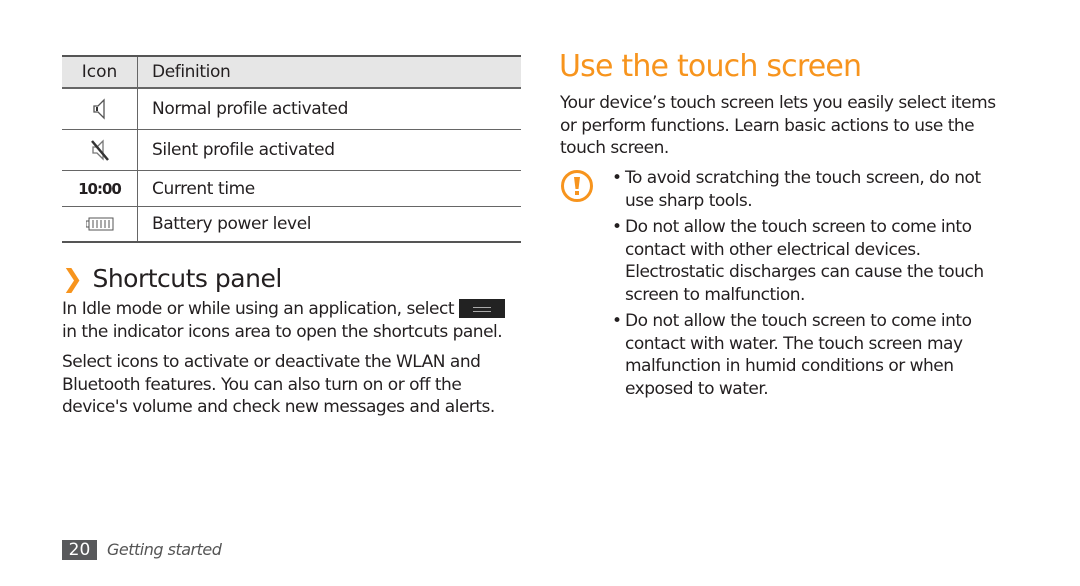 This screenshot has width=1080, height=586. I want to click on warning-icon, so click(577, 188).